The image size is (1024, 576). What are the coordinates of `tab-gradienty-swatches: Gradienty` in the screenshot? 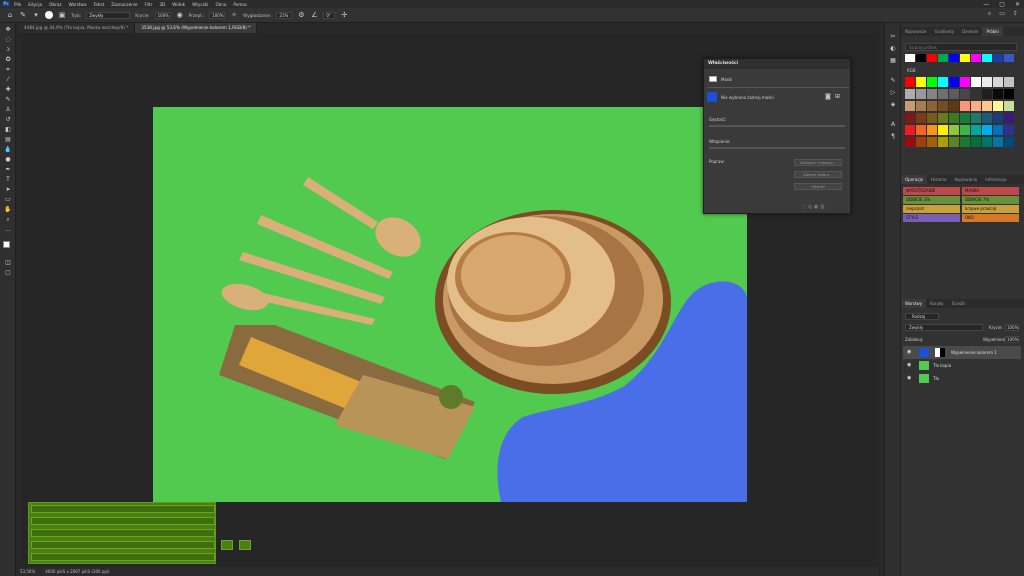 It's located at (944, 31).